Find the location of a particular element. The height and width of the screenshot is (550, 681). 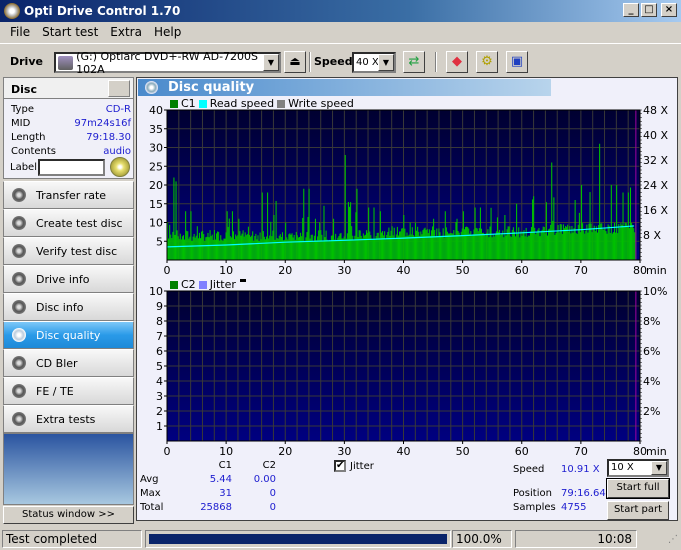

panel-title: Disc quality is located at coordinates (211, 87).